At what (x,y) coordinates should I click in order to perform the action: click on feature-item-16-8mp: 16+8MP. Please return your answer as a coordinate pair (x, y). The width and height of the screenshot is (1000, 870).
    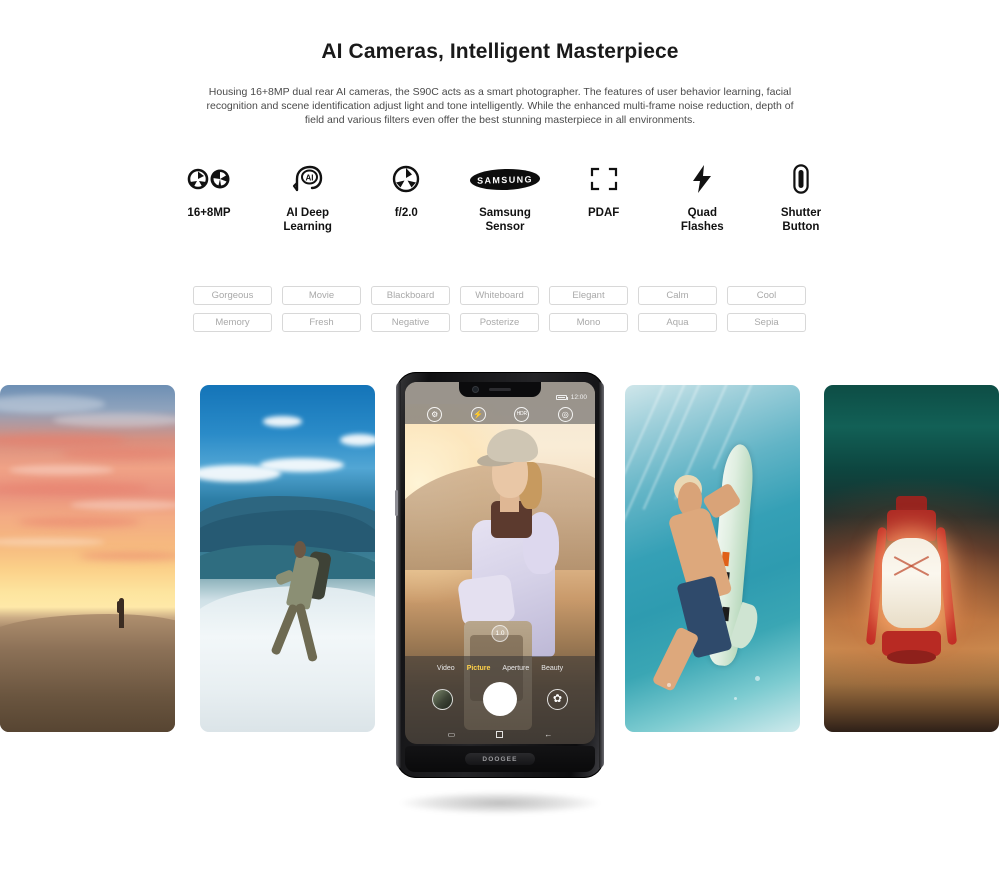
    Looking at the image, I should click on (209, 190).